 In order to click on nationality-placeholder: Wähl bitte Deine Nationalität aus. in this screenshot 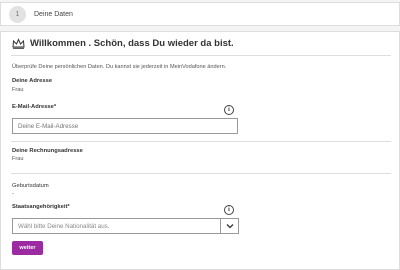, I will do `click(64, 226)`.